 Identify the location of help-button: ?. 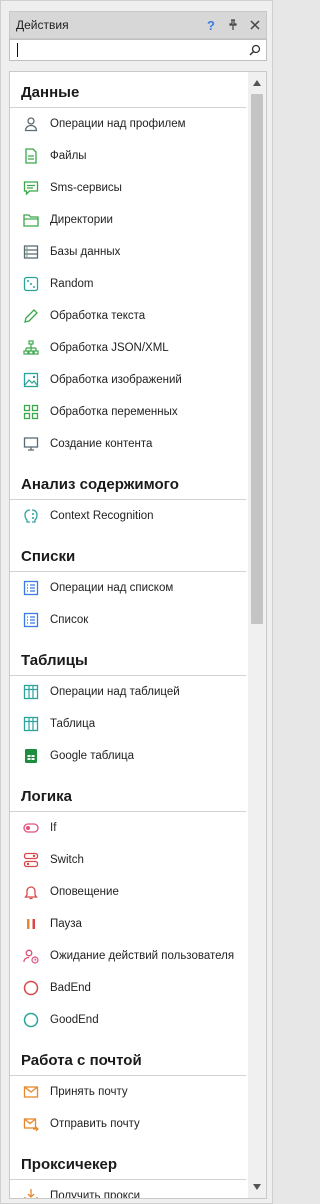
(211, 25).